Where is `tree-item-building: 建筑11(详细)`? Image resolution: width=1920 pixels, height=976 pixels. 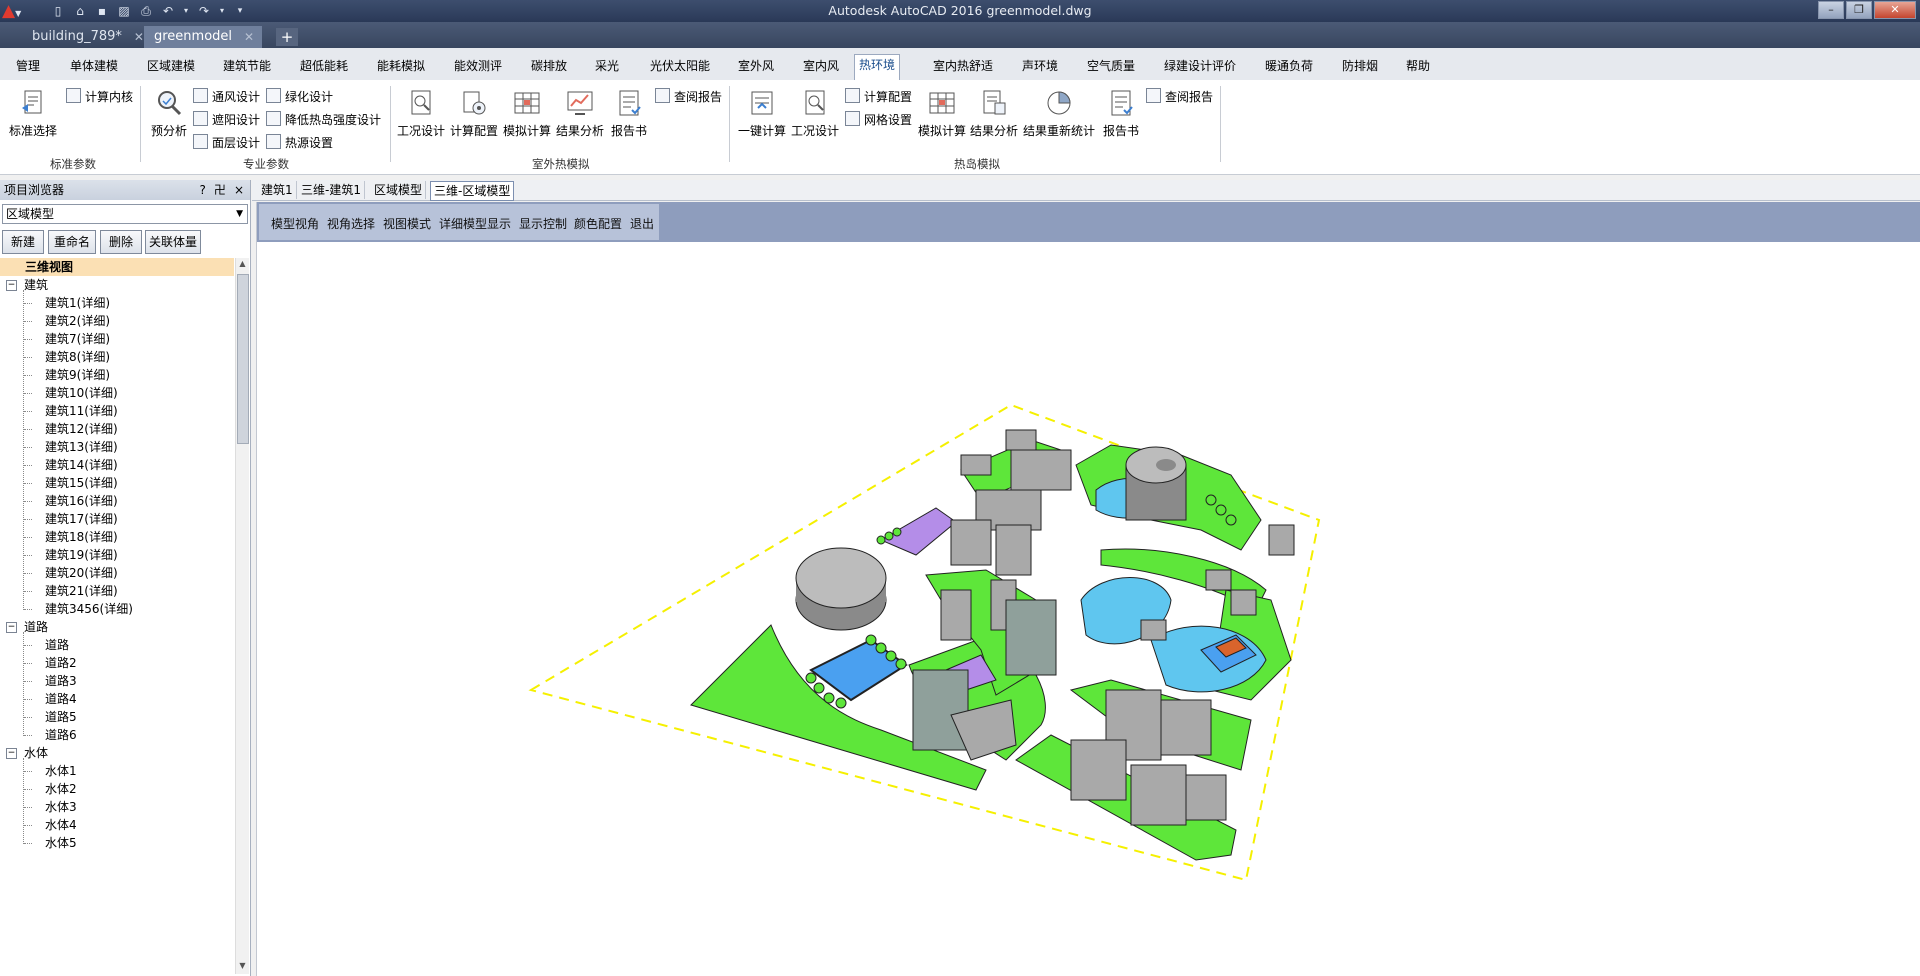 tree-item-building: 建筑11(详细) is located at coordinates (117, 411).